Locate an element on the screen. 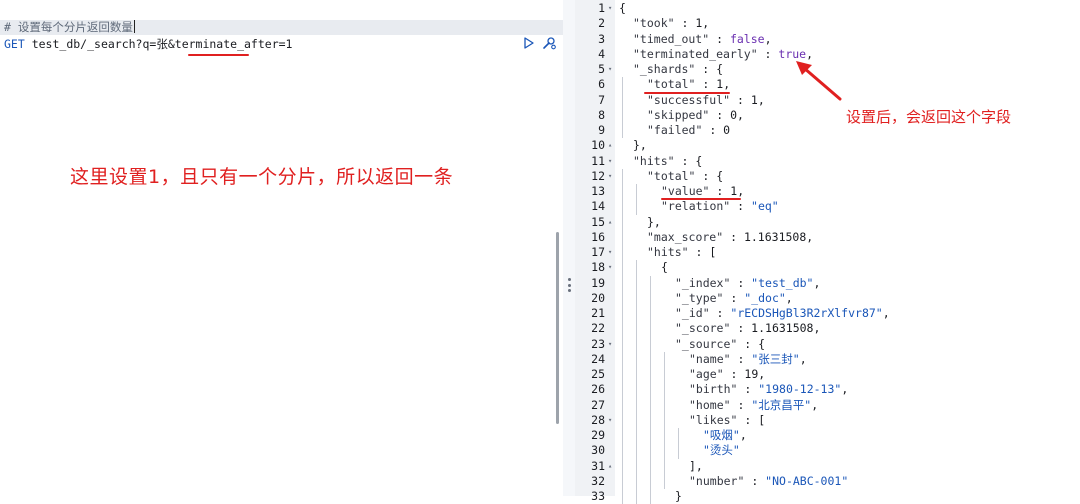  token-key: "_source" is located at coordinates (706, 343).